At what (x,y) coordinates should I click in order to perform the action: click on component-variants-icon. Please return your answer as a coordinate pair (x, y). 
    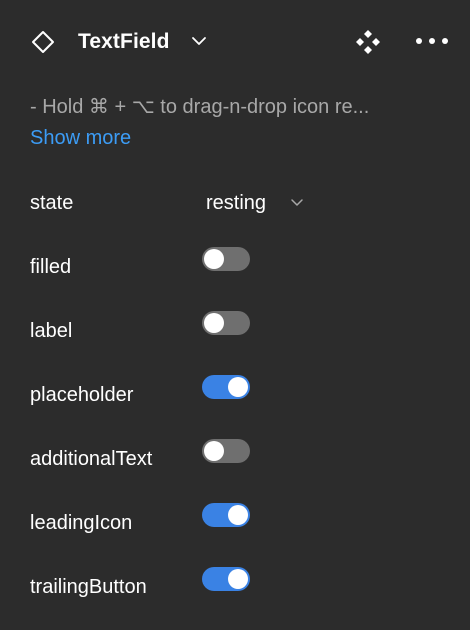
    Looking at the image, I should click on (368, 42).